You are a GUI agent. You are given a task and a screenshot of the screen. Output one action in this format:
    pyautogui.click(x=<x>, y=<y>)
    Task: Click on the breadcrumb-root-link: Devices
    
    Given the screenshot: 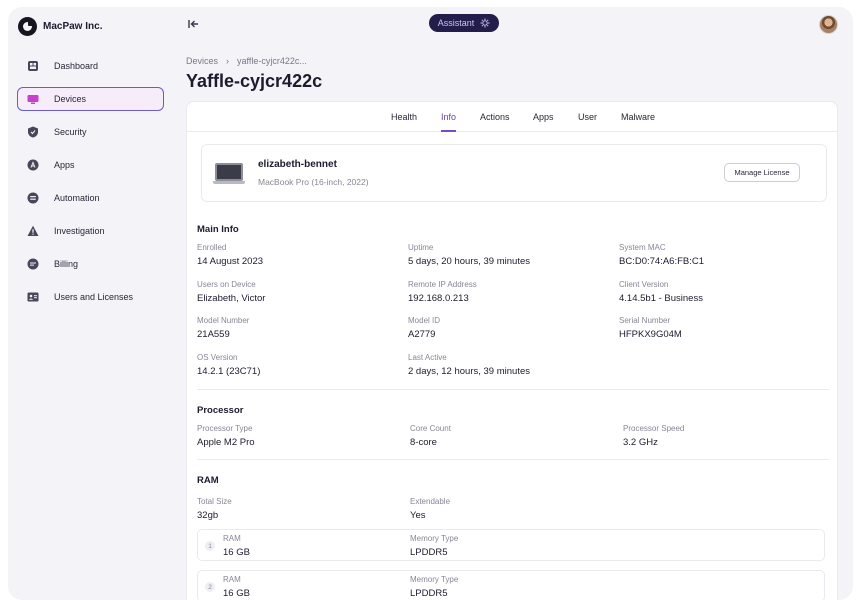 What is the action you would take?
    pyautogui.click(x=202, y=61)
    